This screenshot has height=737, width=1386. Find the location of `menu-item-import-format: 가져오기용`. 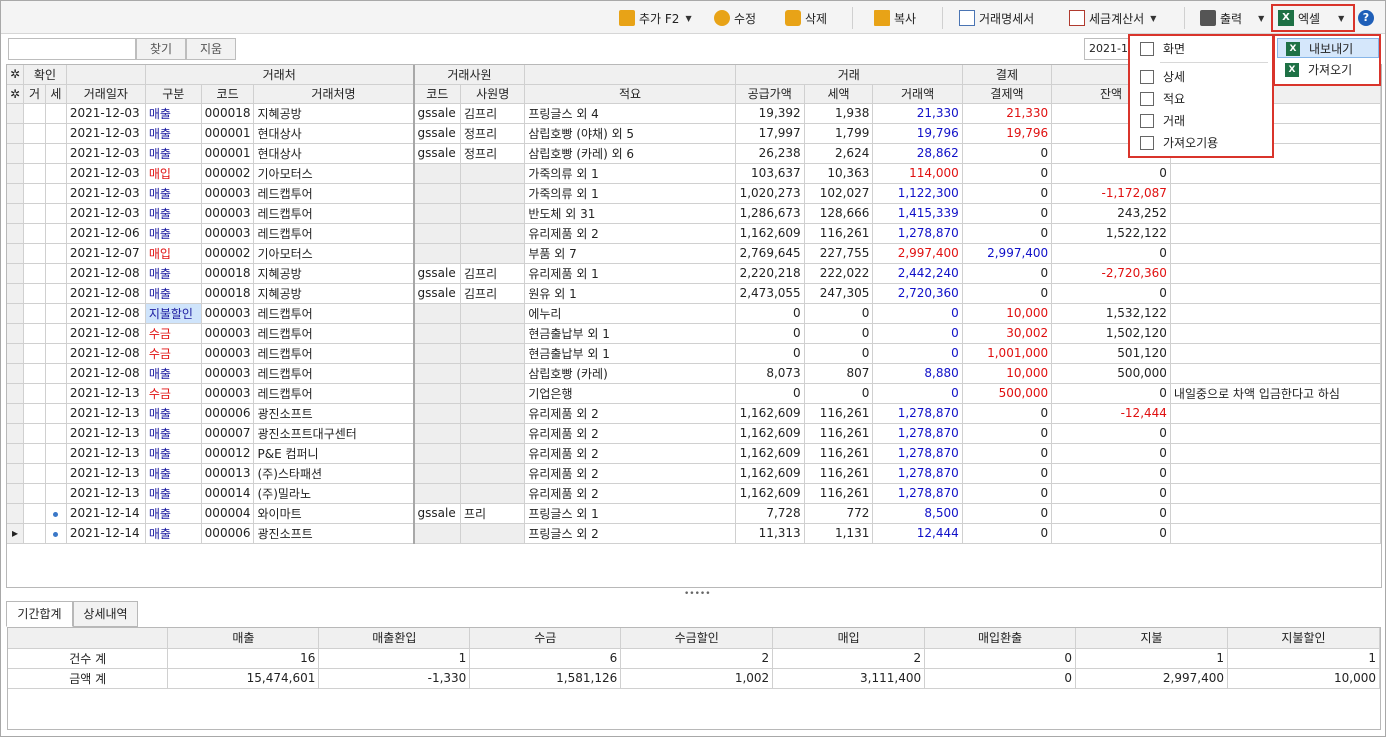

menu-item-import-format: 가져오기용 is located at coordinates (1201, 143).